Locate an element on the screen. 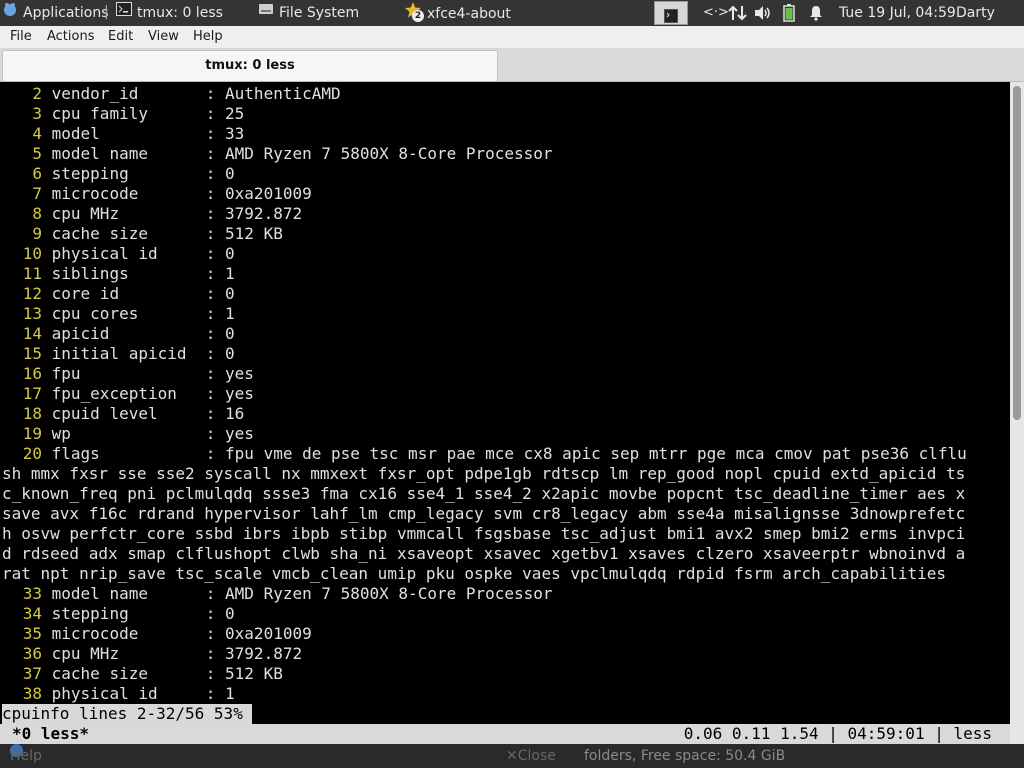 The width and height of the screenshot is (1024, 768). tab-bar: tmux: 0 less is located at coordinates (512, 65).